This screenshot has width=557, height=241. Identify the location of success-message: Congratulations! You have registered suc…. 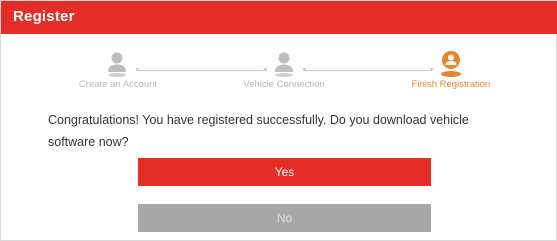
(258, 131).